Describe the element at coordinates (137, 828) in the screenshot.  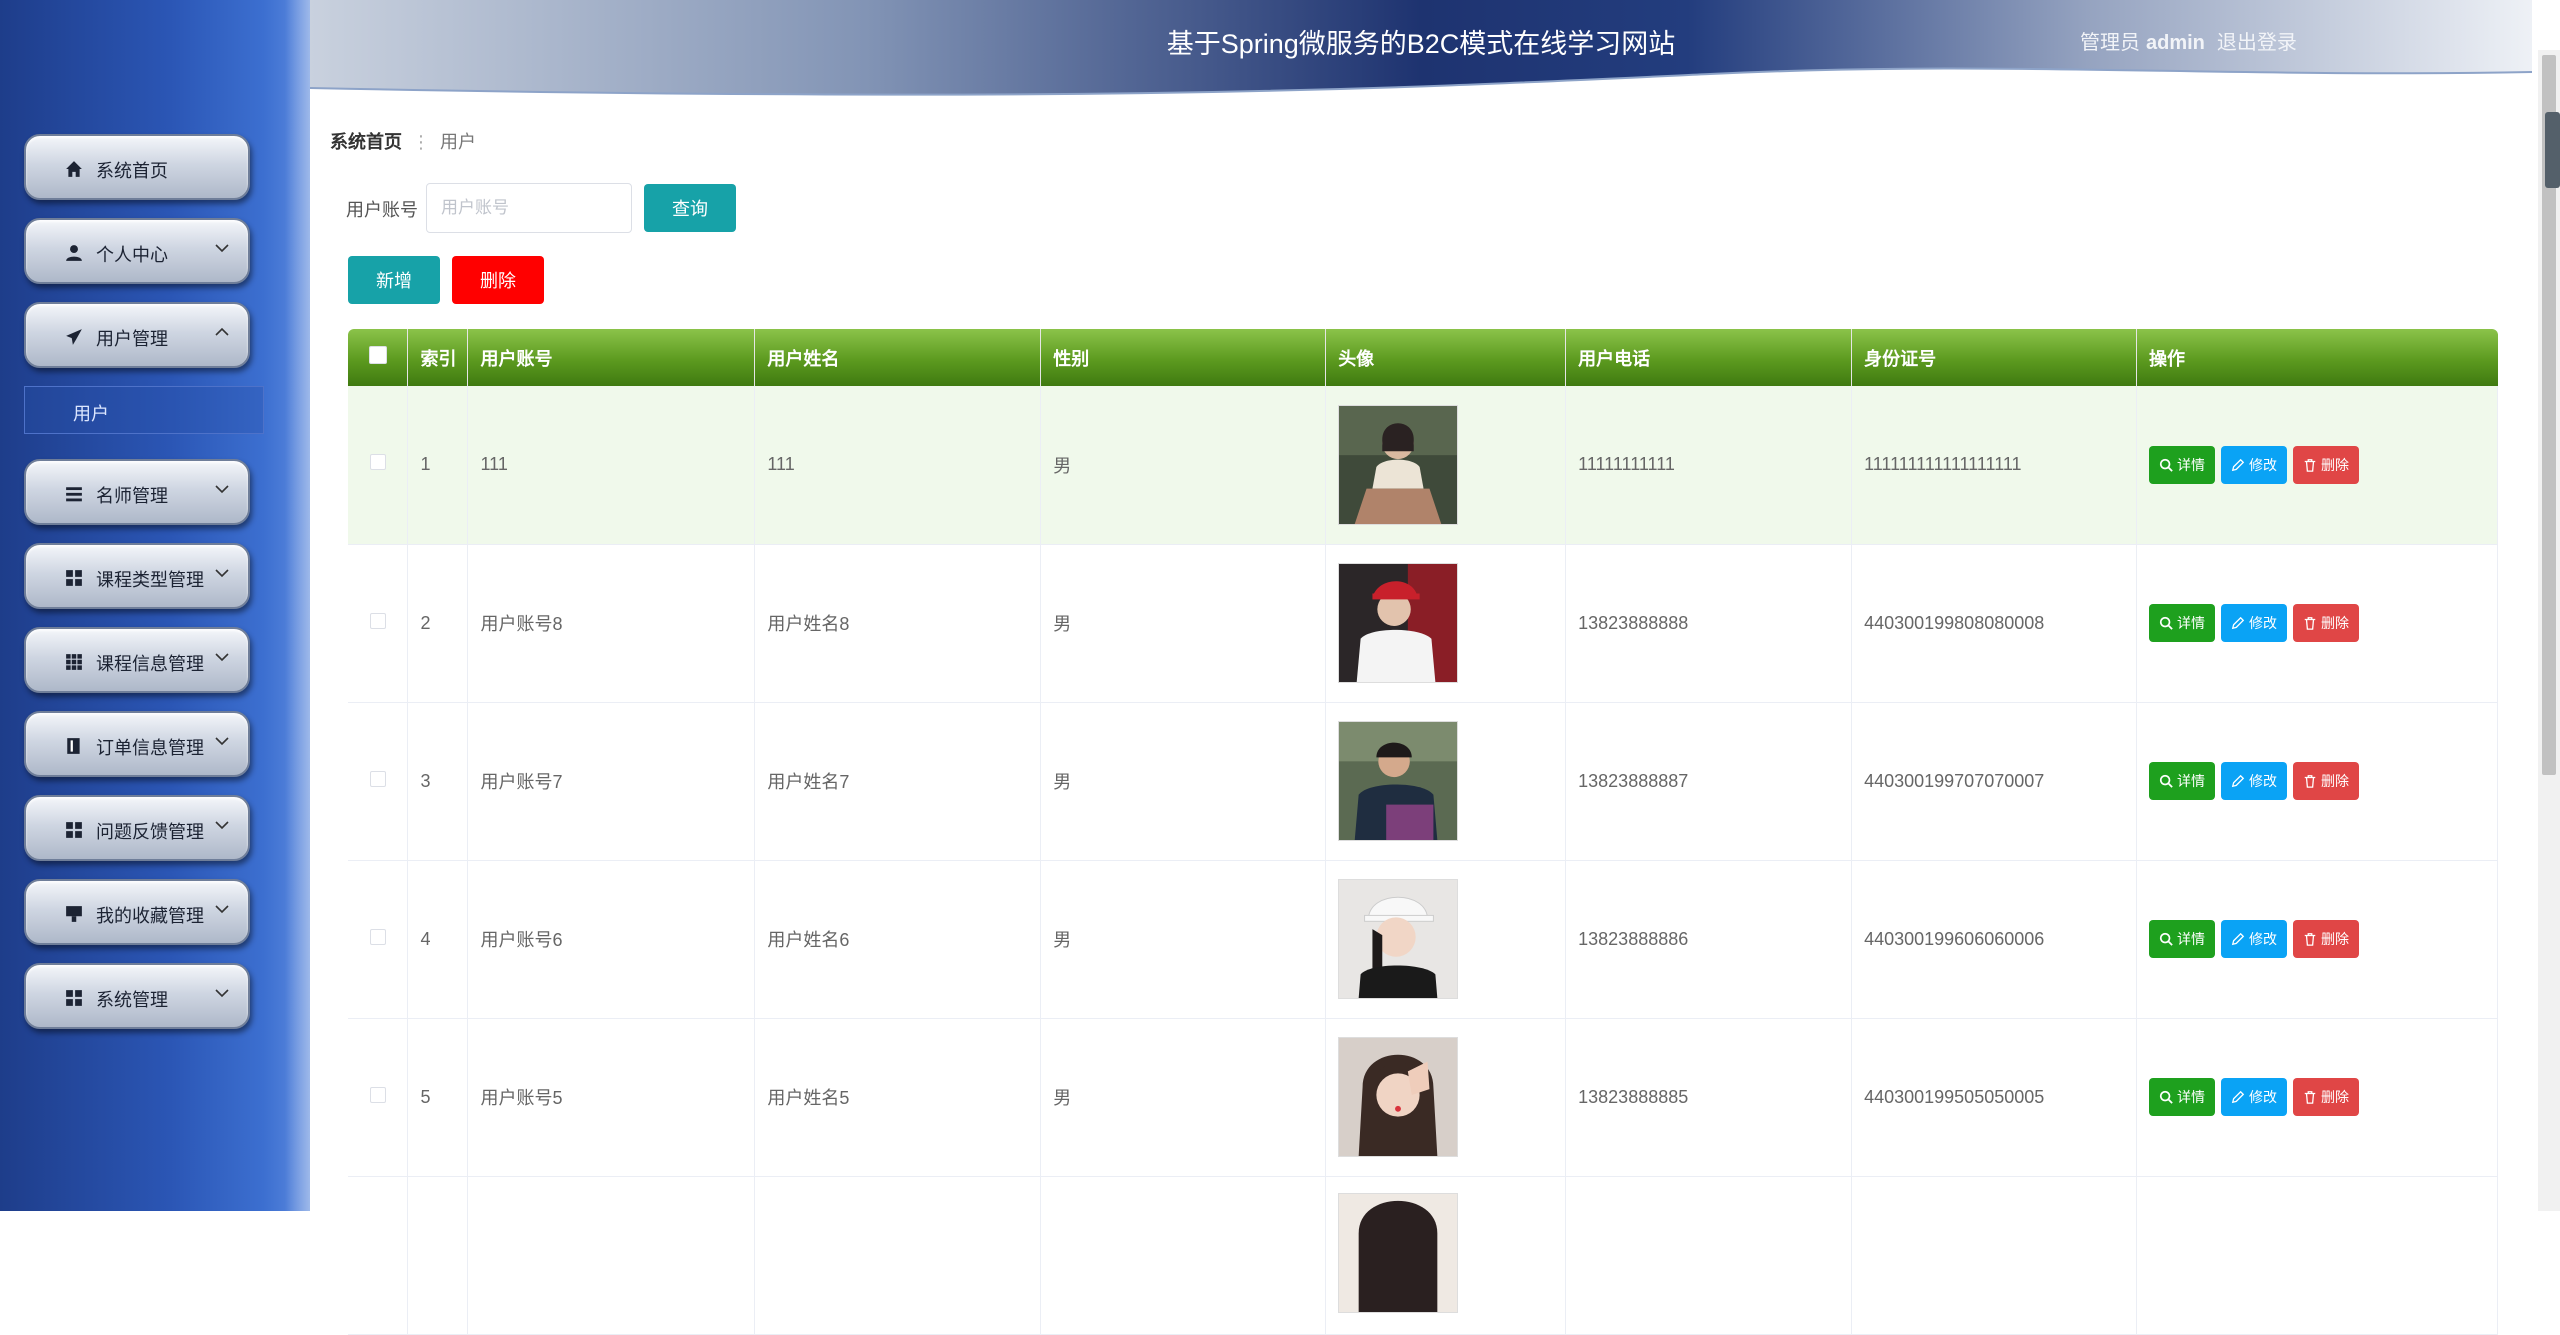
I see `sidebar-item-feedback: 问题反馈管理` at that location.